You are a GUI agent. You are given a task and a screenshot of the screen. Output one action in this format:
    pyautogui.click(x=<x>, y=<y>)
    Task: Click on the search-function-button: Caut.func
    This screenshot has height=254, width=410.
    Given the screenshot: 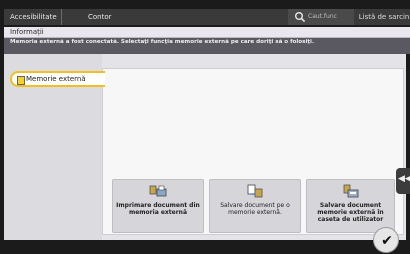 What is the action you would take?
    pyautogui.click(x=321, y=17)
    